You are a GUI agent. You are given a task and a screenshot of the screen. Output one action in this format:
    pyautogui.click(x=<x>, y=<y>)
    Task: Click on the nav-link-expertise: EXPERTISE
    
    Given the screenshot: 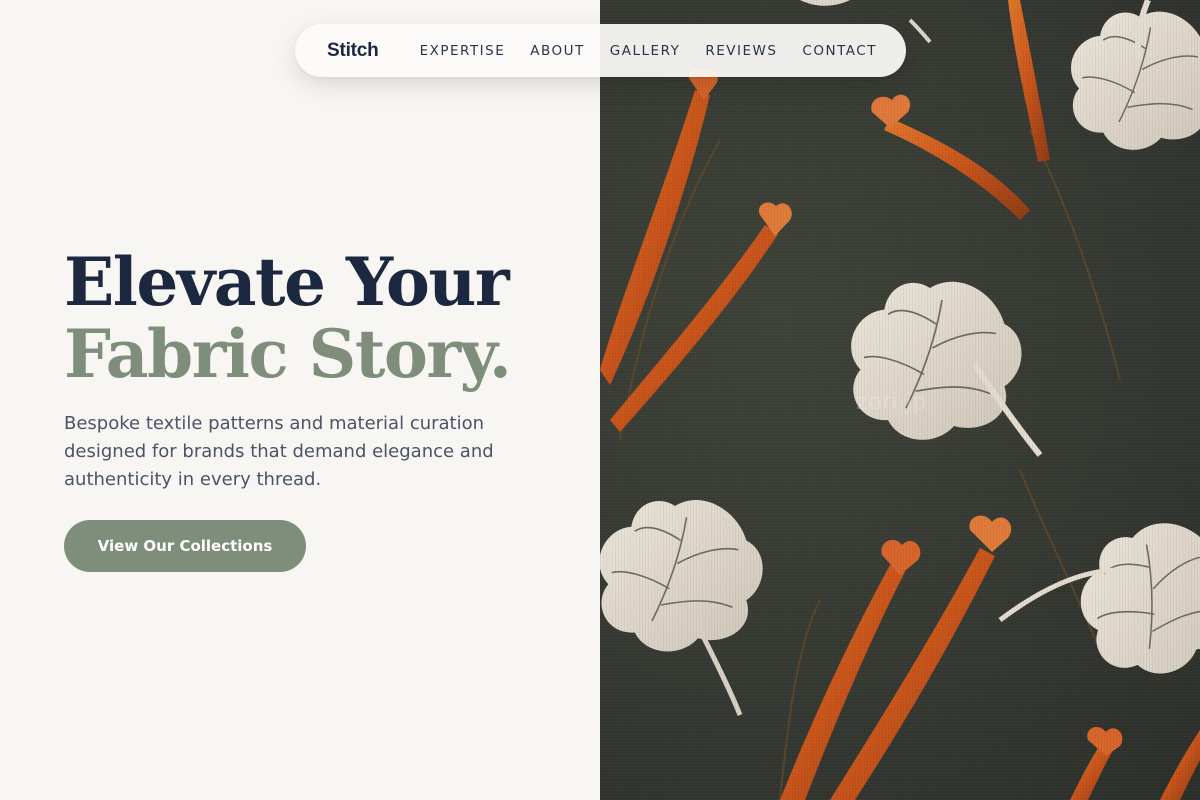 What is the action you would take?
    pyautogui.click(x=463, y=51)
    